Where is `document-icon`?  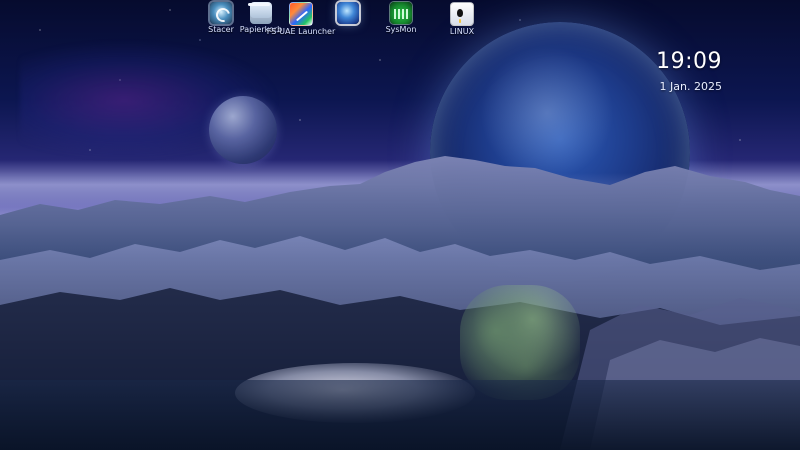 document-icon is located at coordinates (462, 14).